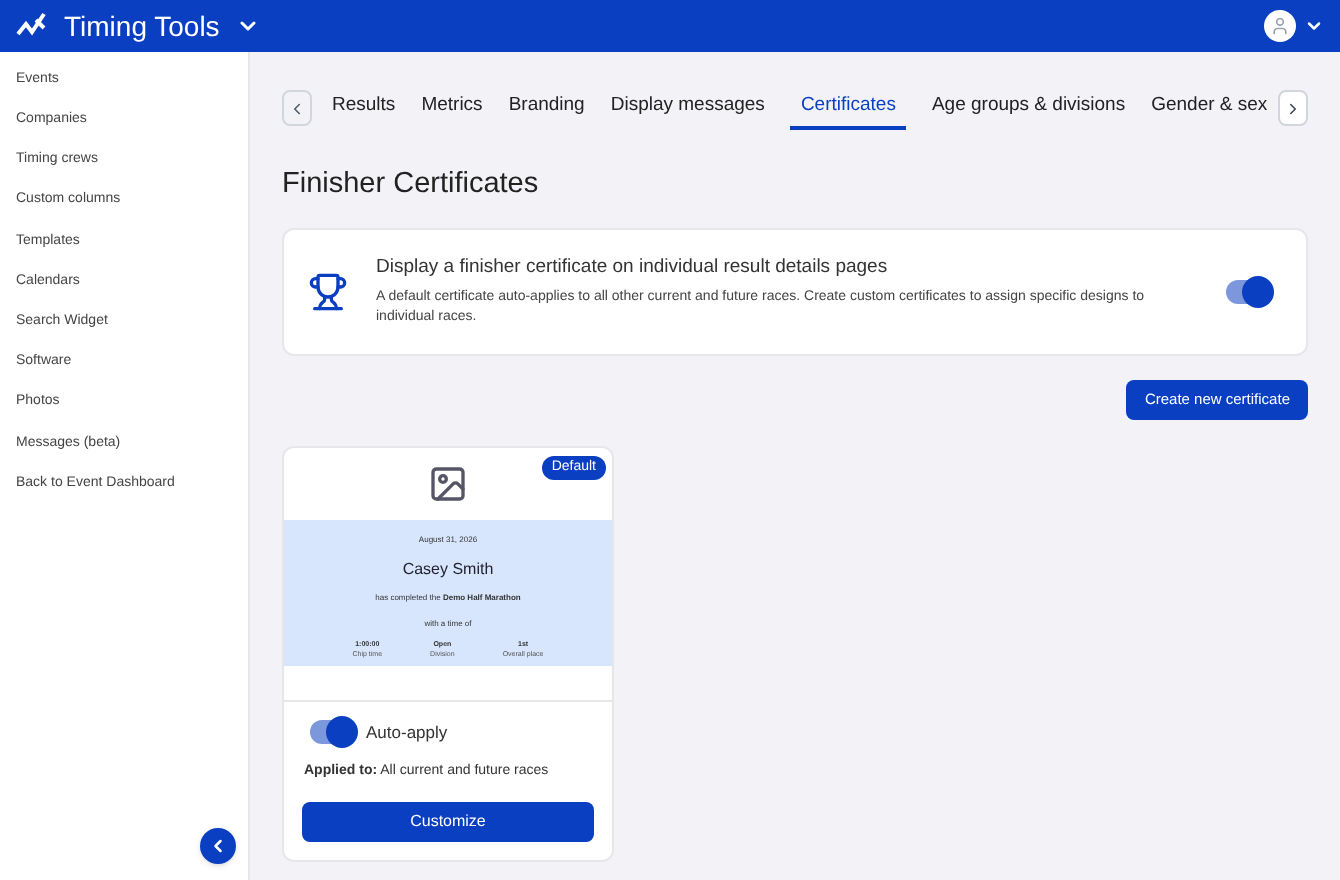 This screenshot has height=880, width=1340. I want to click on tab: Gender & sex, so click(1209, 108).